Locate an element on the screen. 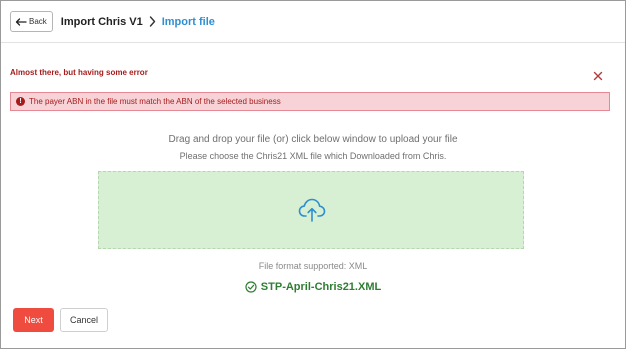 This screenshot has width=626, height=349. breadcrumb-title: Import Chris V1 is located at coordinates (102, 22).